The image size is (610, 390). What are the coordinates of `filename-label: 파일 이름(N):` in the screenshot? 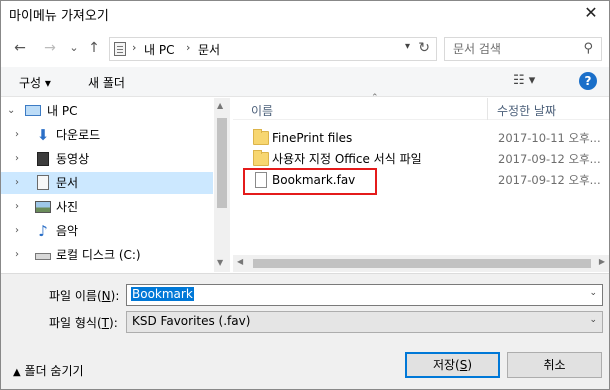 It's located at (84, 295).